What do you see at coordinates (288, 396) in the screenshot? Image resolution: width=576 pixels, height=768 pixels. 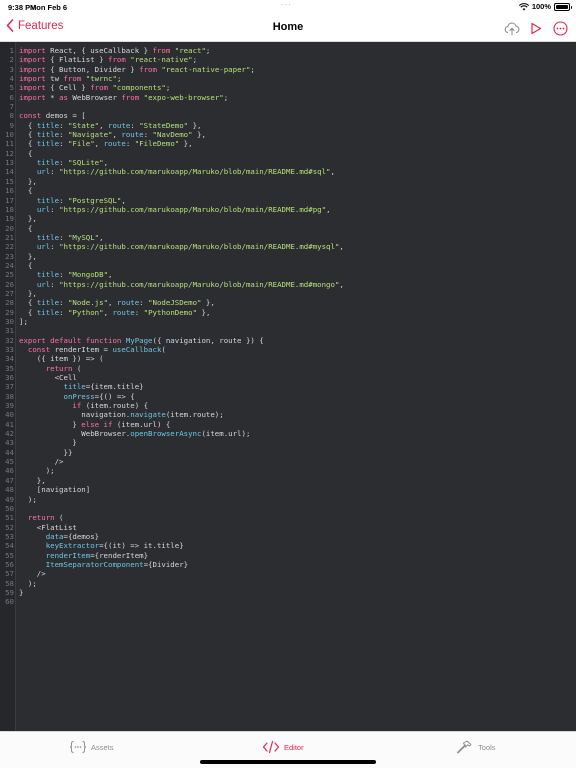 I see `code-line: 38 onPress={() => {` at bounding box center [288, 396].